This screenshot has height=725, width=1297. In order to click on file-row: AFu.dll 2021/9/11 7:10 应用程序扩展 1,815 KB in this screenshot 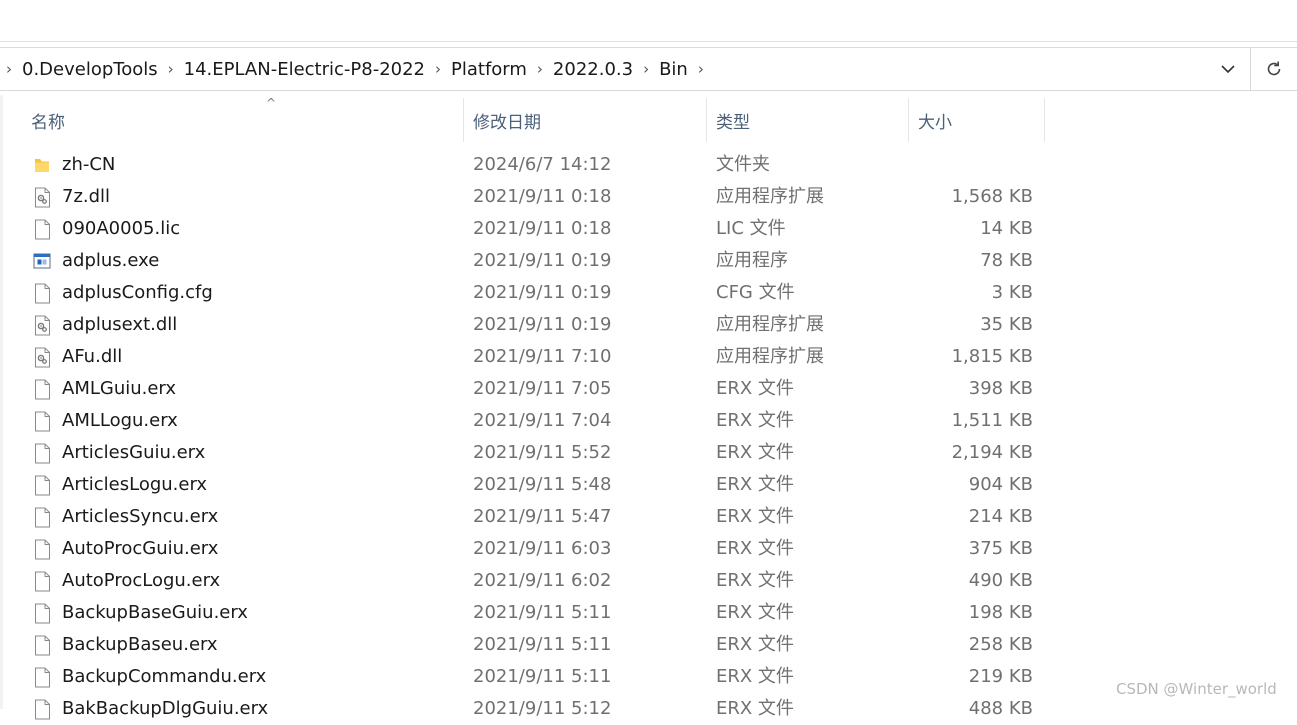, I will do `click(648, 357)`.